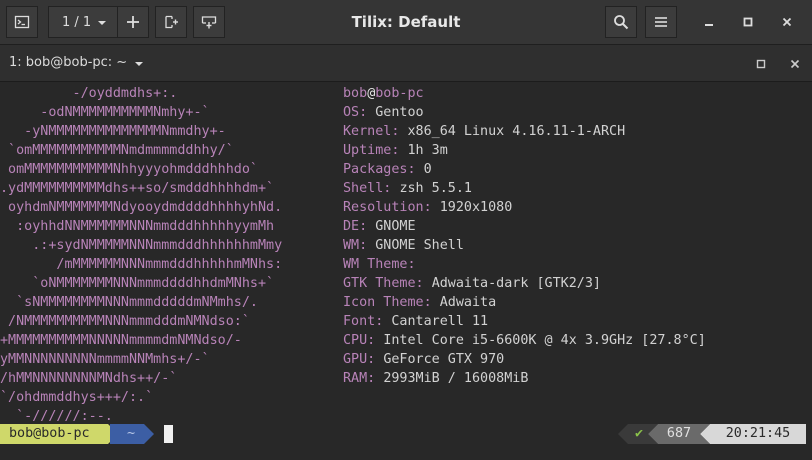 The width and height of the screenshot is (812, 460). What do you see at coordinates (758, 434) in the screenshot?
I see `prompt-time: 20:21:45` at bounding box center [758, 434].